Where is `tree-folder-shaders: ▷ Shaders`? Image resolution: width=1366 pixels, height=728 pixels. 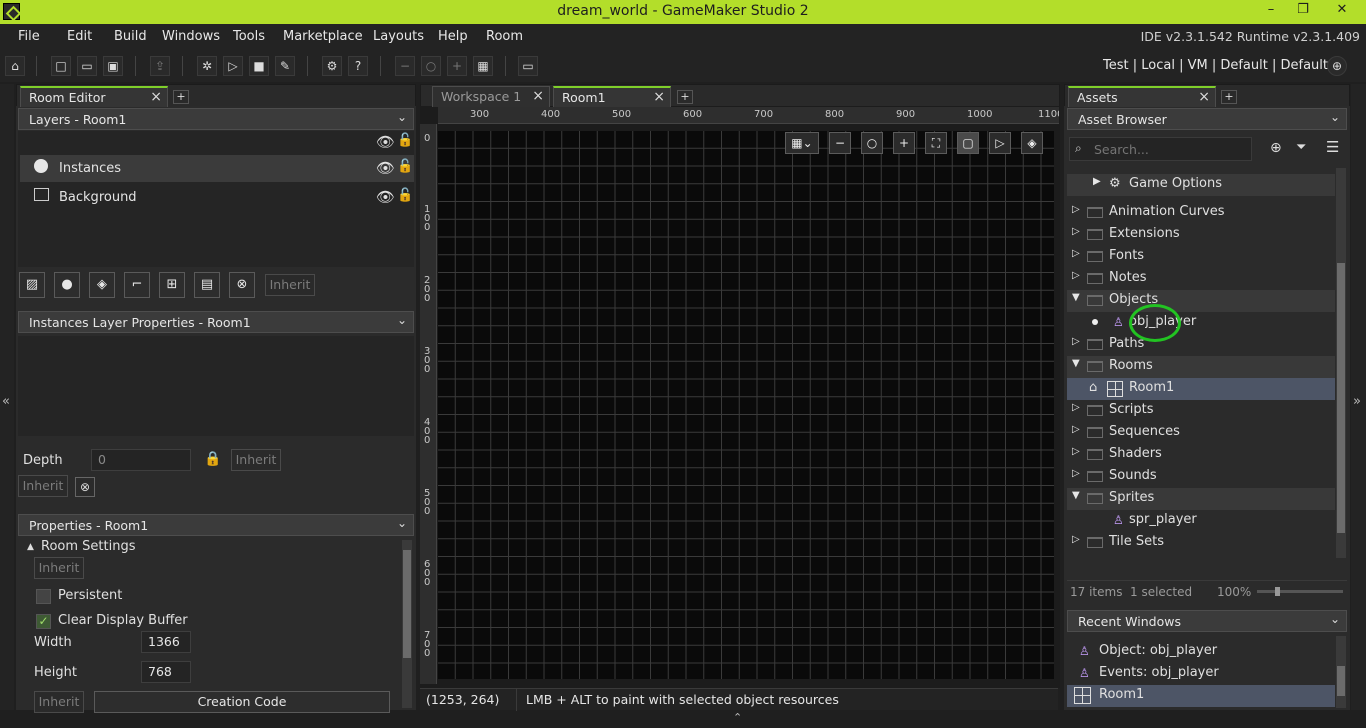 tree-folder-shaders: ▷ Shaders is located at coordinates (1201, 455).